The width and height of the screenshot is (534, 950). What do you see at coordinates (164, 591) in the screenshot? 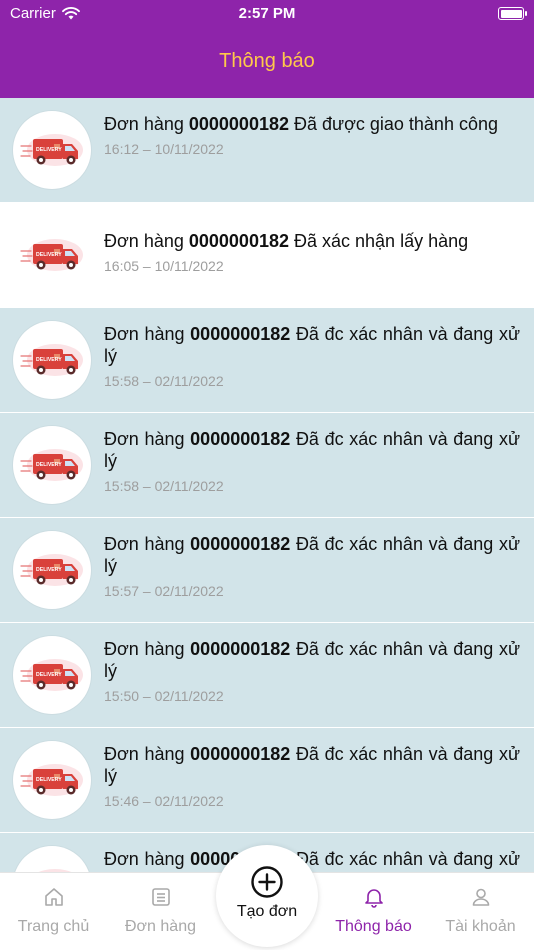
I see `notification-time: 15:57 – 02/11/2022` at bounding box center [164, 591].